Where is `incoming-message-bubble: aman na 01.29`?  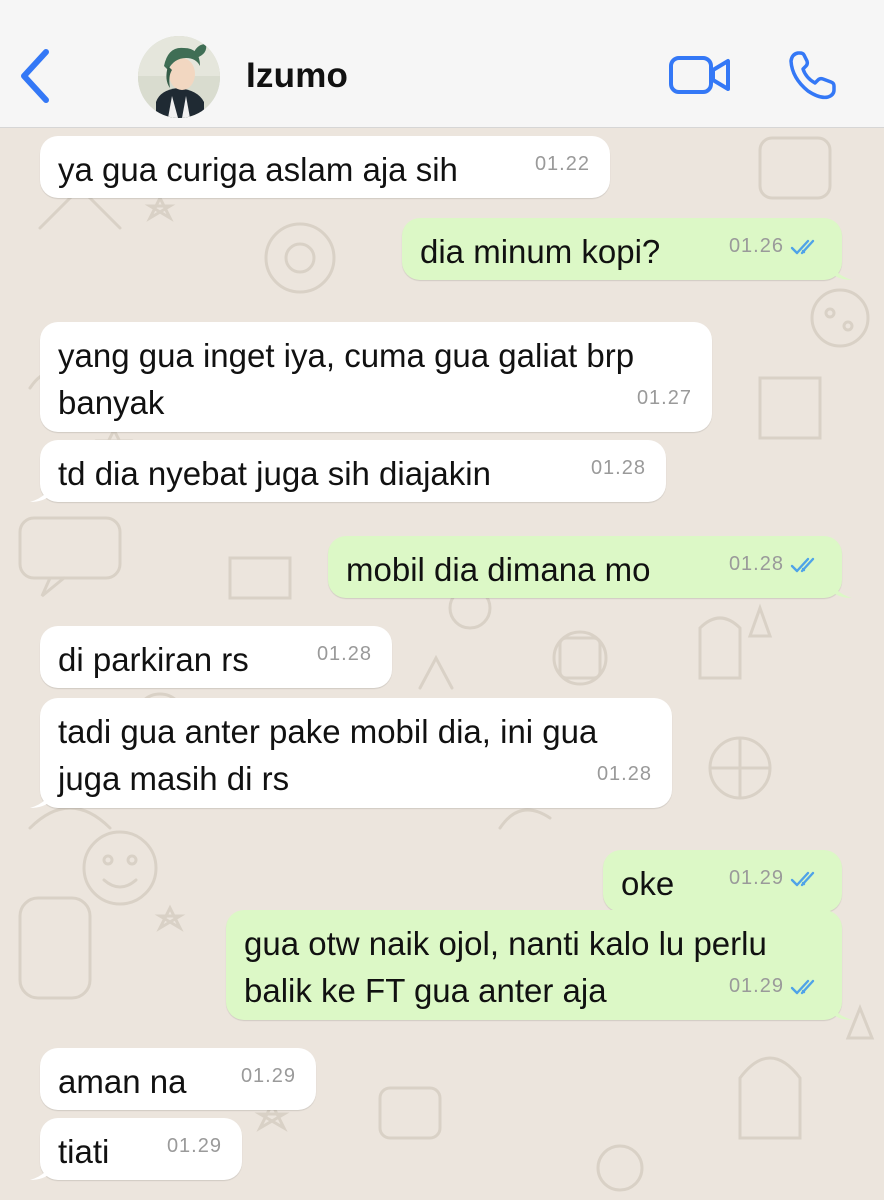 incoming-message-bubble: aman na 01.29 is located at coordinates (178, 1079).